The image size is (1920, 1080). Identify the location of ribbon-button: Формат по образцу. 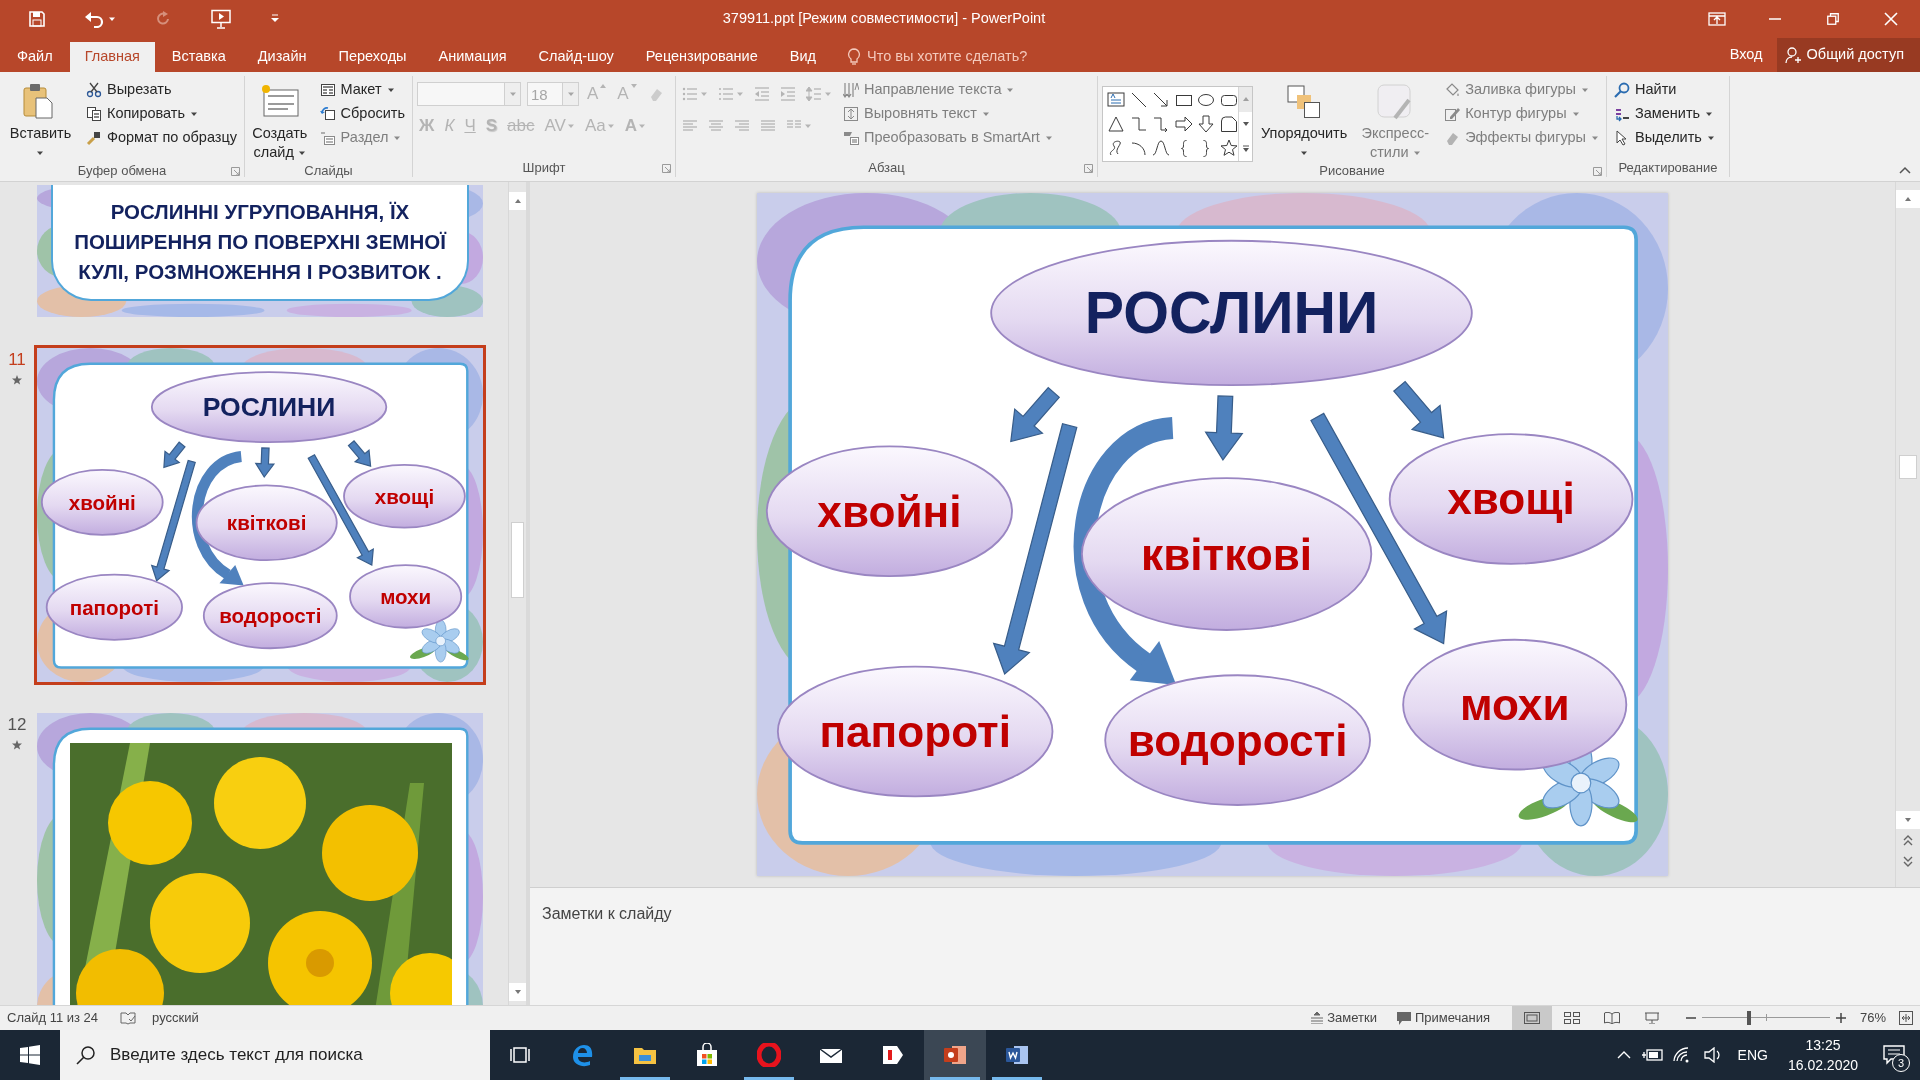
(161, 137).